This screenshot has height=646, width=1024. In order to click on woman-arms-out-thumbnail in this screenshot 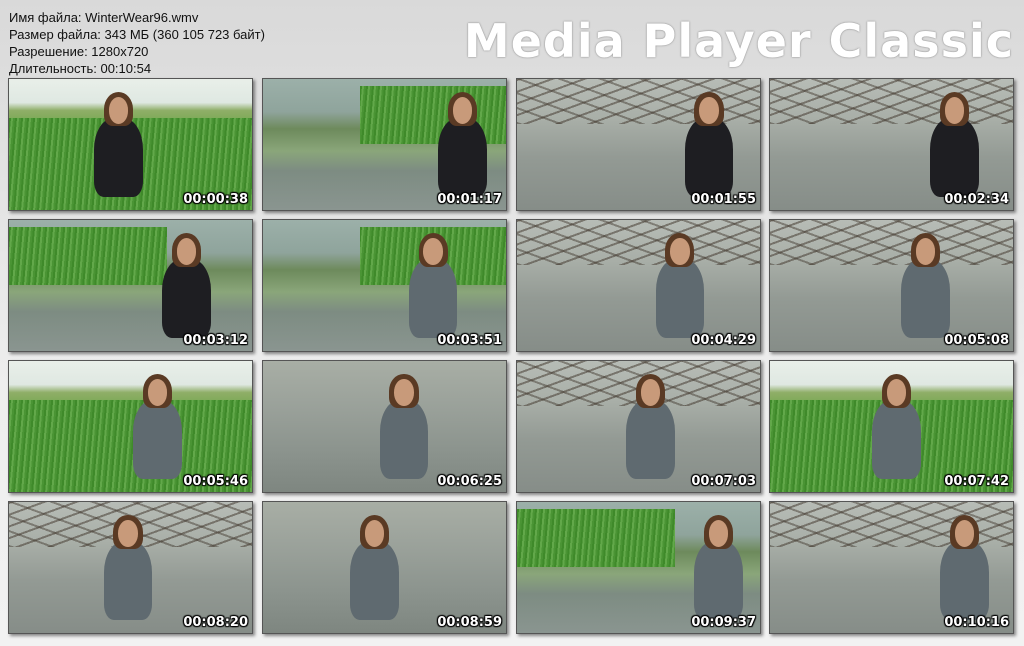, I will do `click(638, 285)`.